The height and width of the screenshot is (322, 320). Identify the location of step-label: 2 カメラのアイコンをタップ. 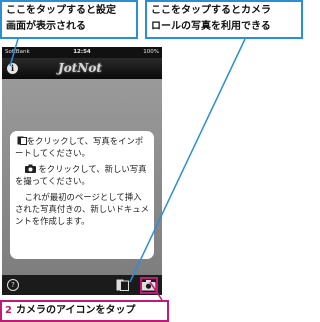
(84, 311).